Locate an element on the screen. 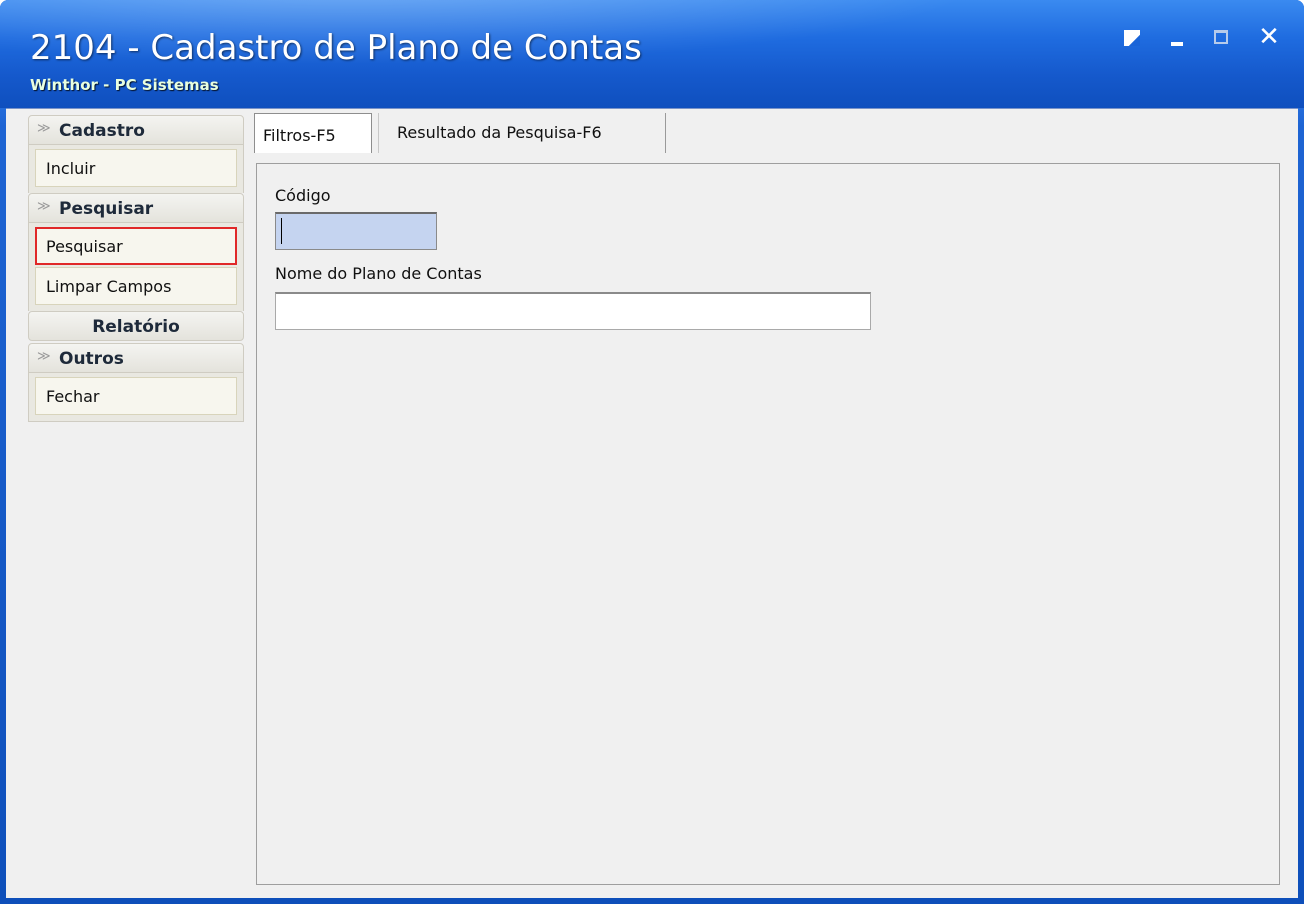 The image size is (1304, 904). sidebar-group-title: Pesquisar is located at coordinates (106, 209).